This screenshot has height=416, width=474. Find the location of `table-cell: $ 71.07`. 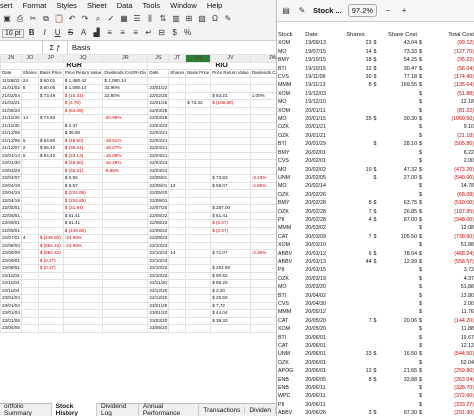

table-cell: $ 71.07 is located at coordinates (230, 253).